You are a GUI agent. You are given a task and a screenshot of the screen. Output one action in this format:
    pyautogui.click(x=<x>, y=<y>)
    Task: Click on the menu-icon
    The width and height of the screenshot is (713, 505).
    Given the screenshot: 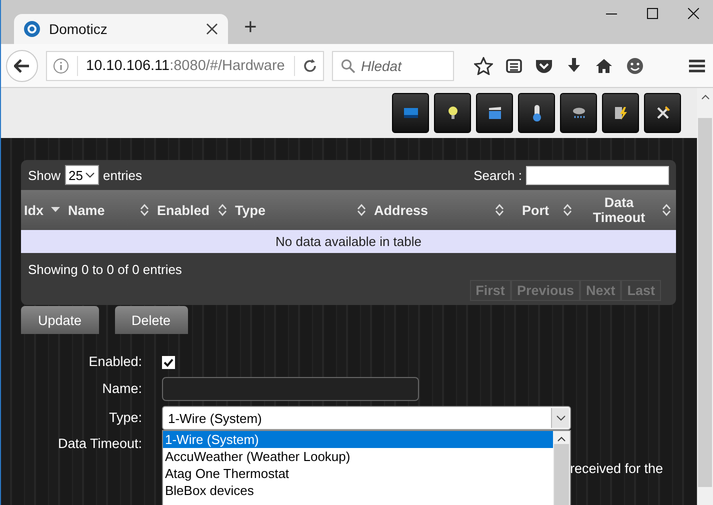 What is the action you would take?
    pyautogui.click(x=697, y=65)
    